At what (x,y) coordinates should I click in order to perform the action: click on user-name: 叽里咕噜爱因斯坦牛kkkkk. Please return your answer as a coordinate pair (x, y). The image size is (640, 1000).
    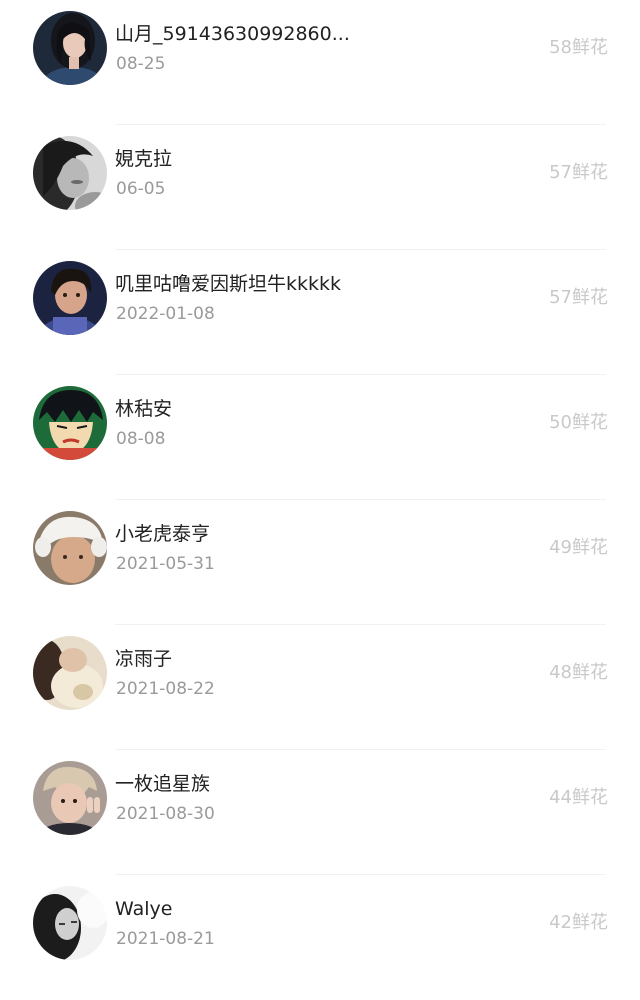
    Looking at the image, I should click on (228, 284).